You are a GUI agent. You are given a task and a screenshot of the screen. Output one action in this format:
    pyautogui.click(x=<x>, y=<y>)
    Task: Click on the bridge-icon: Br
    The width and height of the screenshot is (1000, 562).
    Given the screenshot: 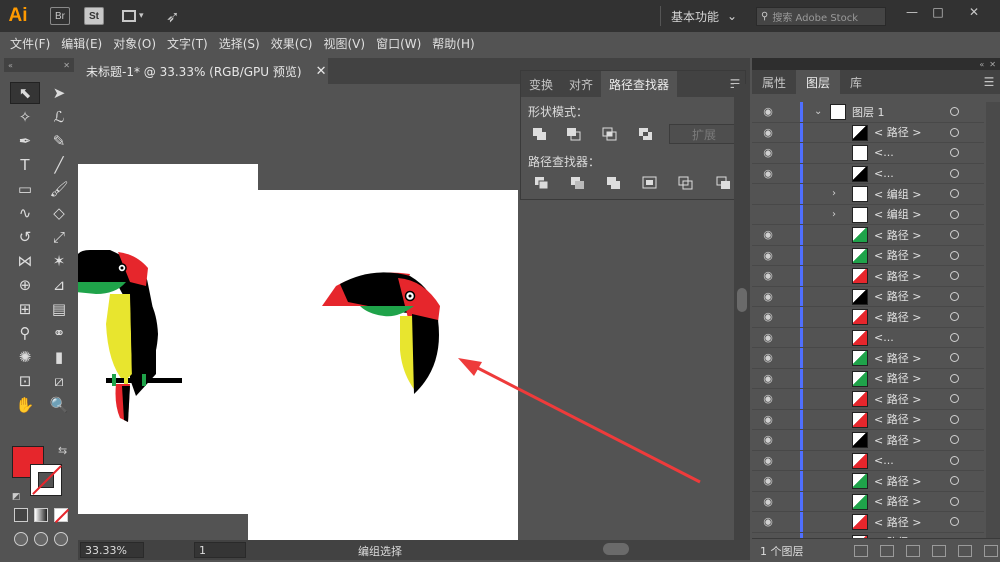 What is the action you would take?
    pyautogui.click(x=60, y=16)
    